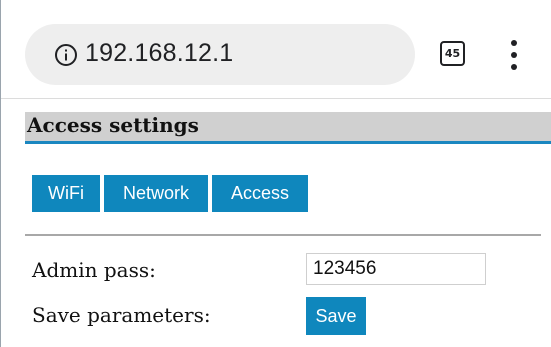 The image size is (551, 347). What do you see at coordinates (121, 315) in the screenshot?
I see `save-parameters-label: Save parameters:` at bounding box center [121, 315].